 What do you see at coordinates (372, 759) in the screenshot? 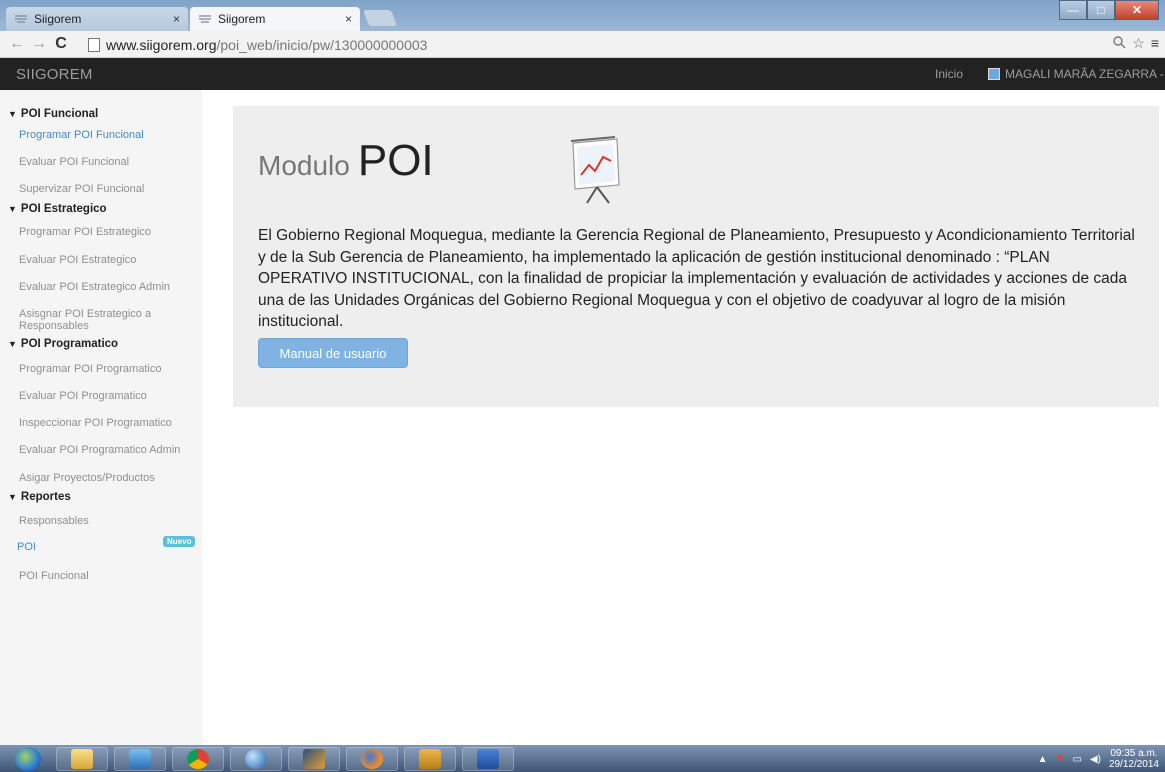
I see `firefox-icon` at bounding box center [372, 759].